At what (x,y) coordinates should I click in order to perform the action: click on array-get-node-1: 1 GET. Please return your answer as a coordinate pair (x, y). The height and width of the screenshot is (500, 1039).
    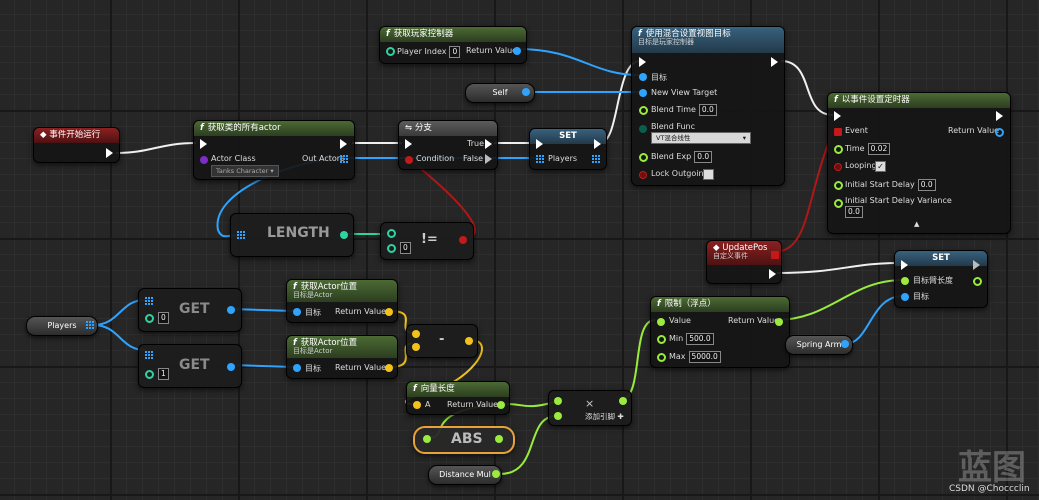
    Looking at the image, I should click on (190, 366).